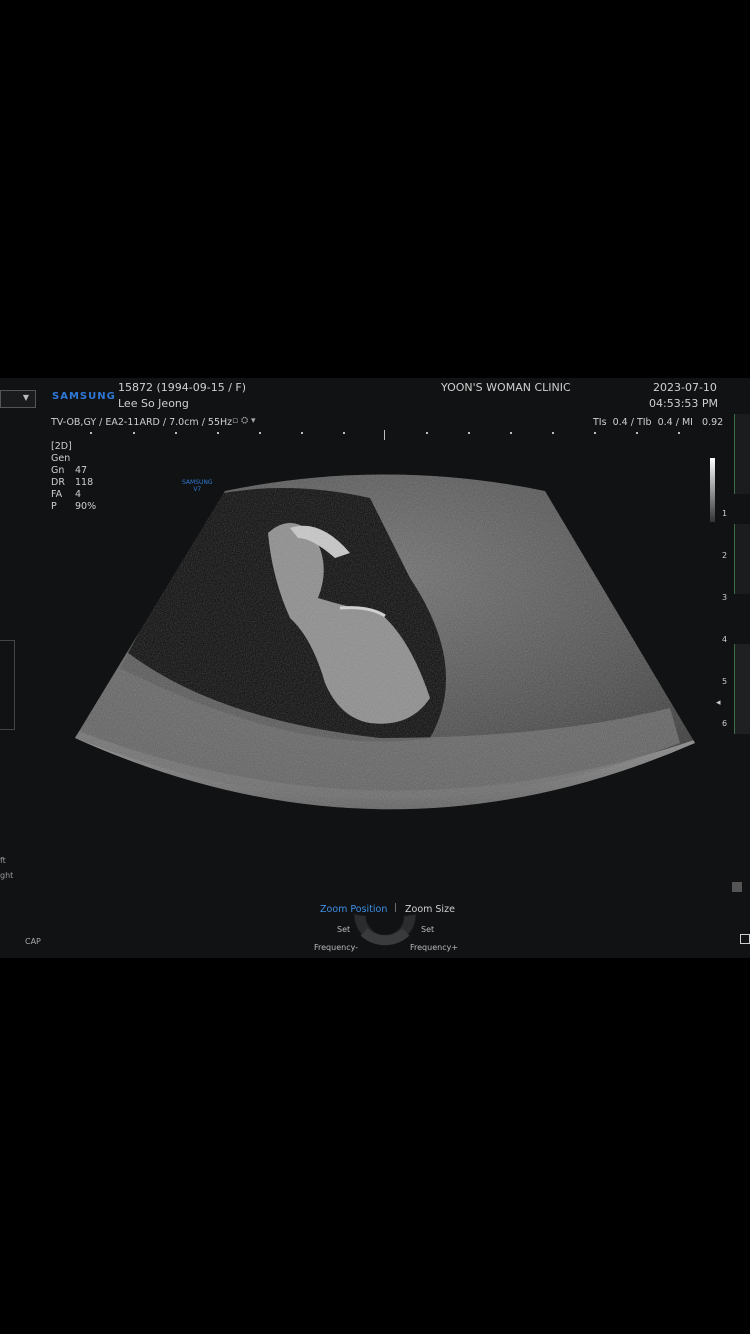  Describe the element at coordinates (658, 422) in the screenshot. I see `safety-indices: TIs 0.4 / TIb 0.4 / MI 0.92` at that location.